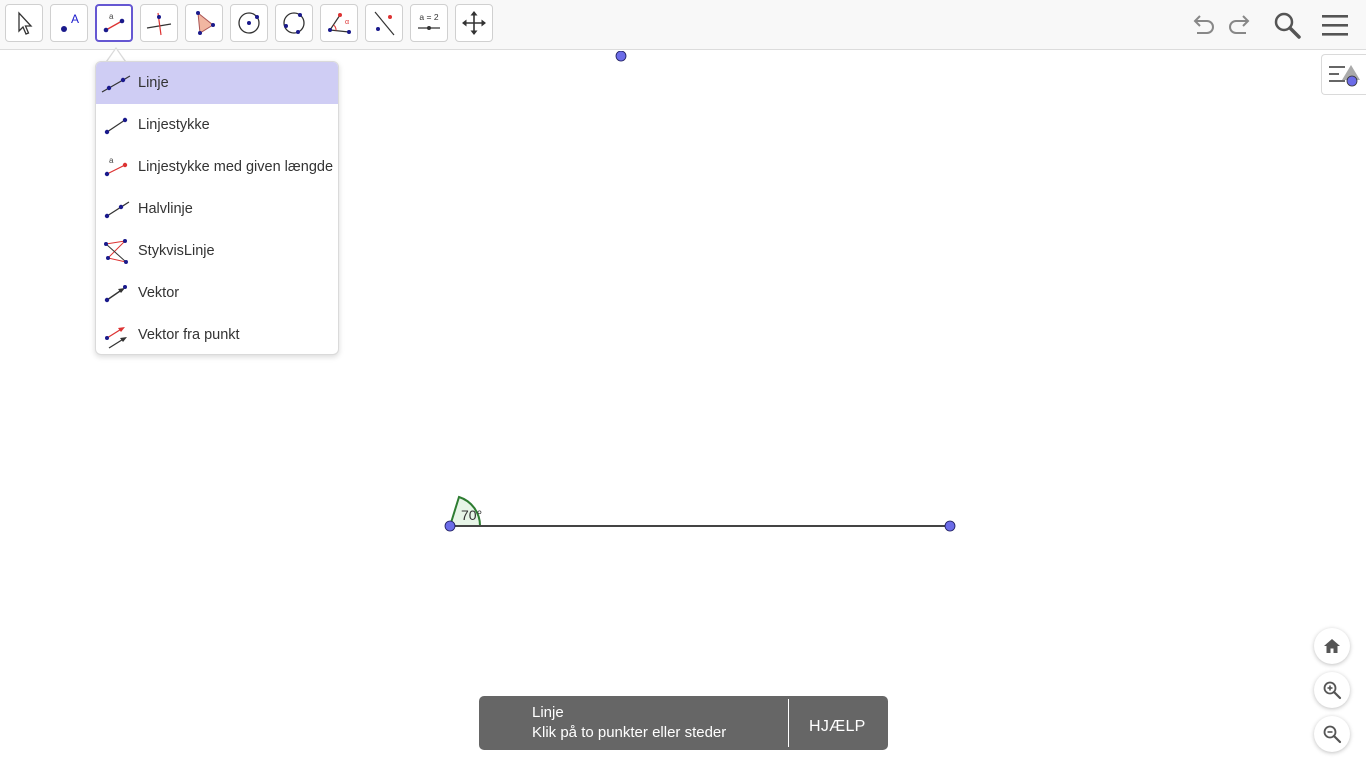 The height and width of the screenshot is (768, 1366). I want to click on menu-item-ray: Halvlinje, so click(217, 209).